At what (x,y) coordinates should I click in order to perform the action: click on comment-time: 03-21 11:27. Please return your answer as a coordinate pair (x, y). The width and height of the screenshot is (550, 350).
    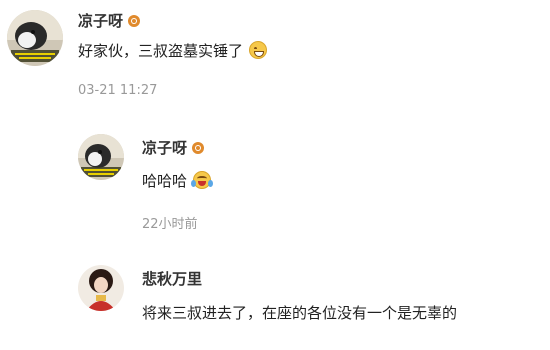
    Looking at the image, I should click on (118, 90).